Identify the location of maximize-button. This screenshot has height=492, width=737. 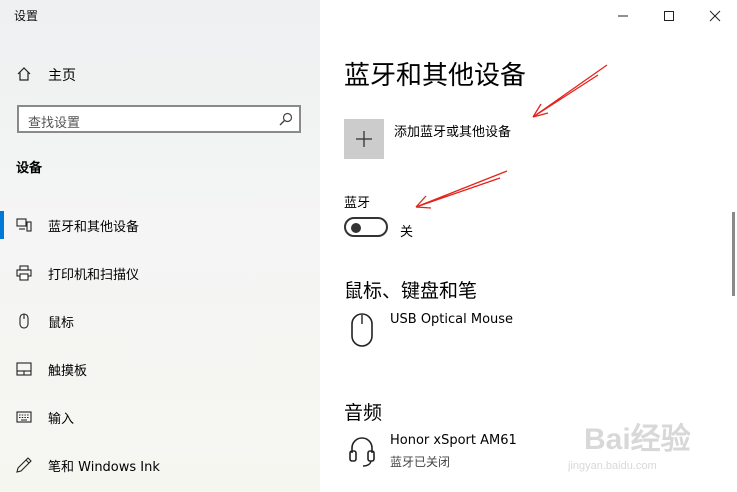
(669, 16).